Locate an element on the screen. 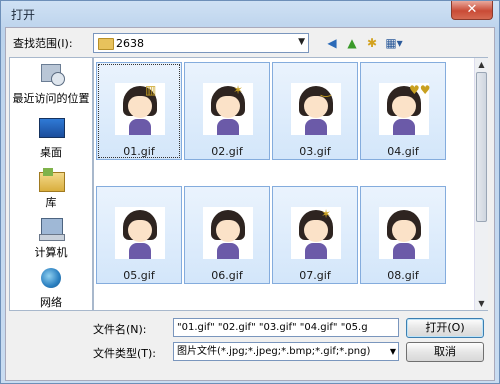 This screenshot has height=384, width=500. file-name: 08.gif is located at coordinates (403, 275).